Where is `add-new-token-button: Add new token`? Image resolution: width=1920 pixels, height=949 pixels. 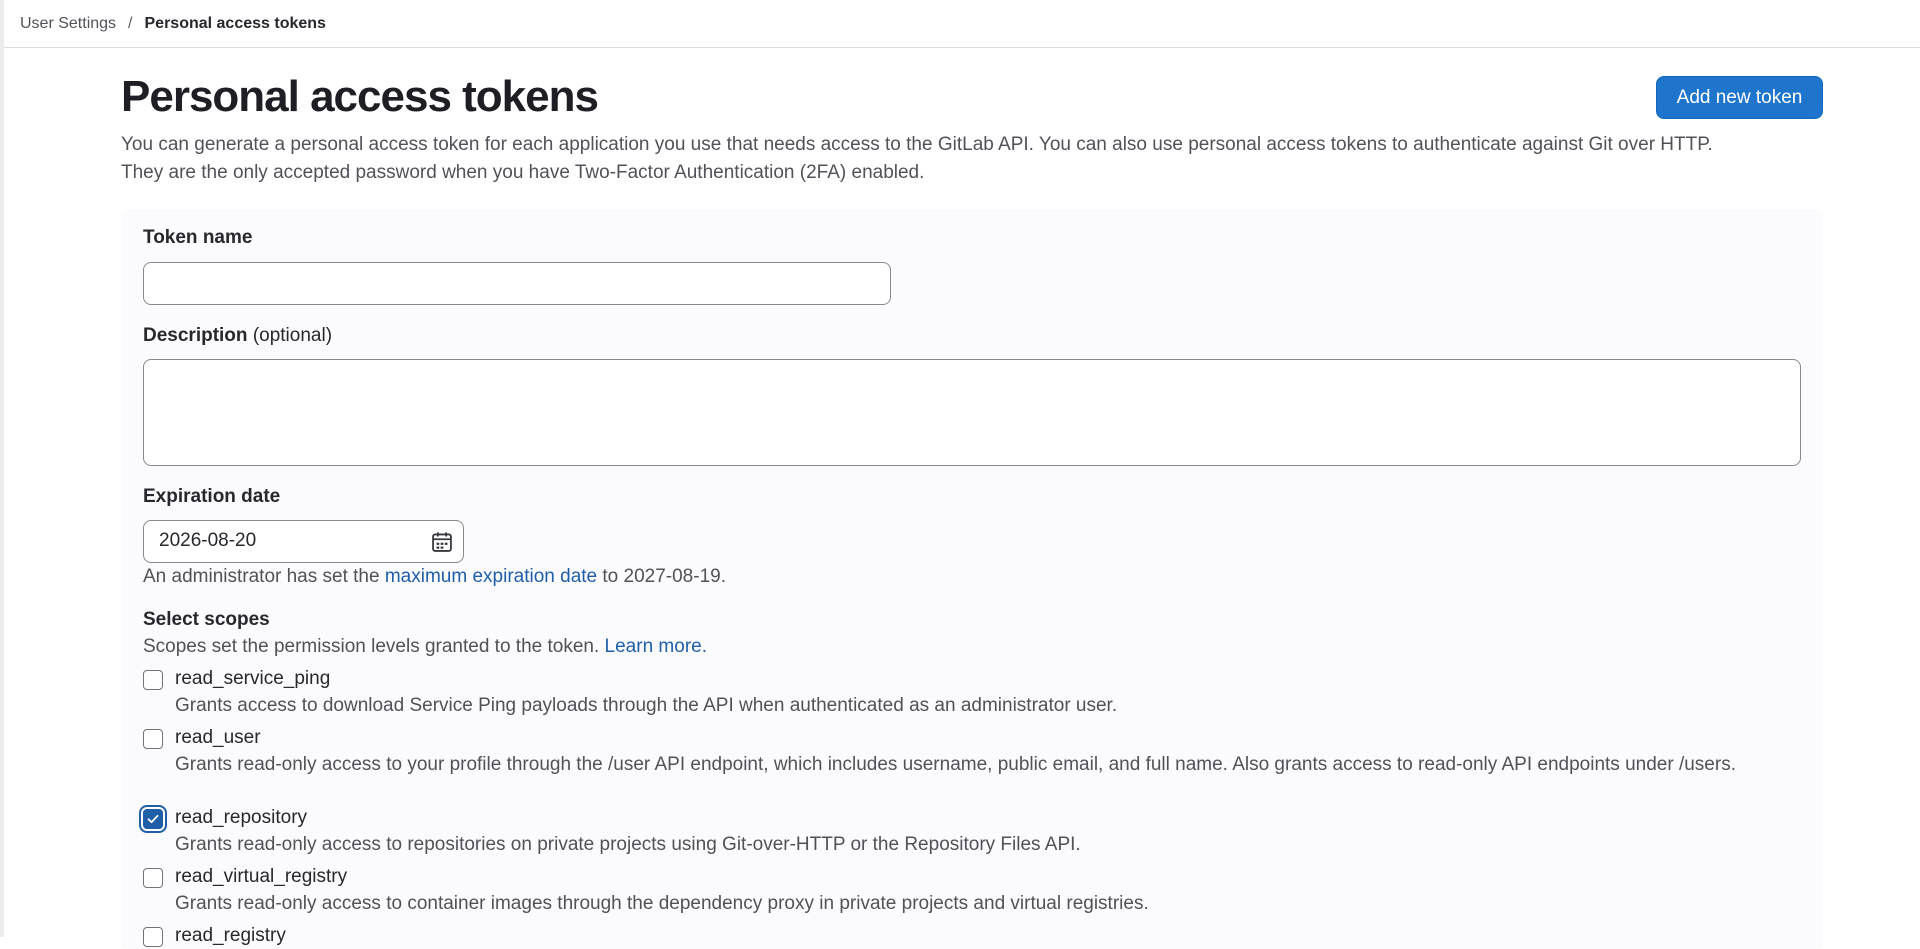
add-new-token-button: Add new token is located at coordinates (1739, 97).